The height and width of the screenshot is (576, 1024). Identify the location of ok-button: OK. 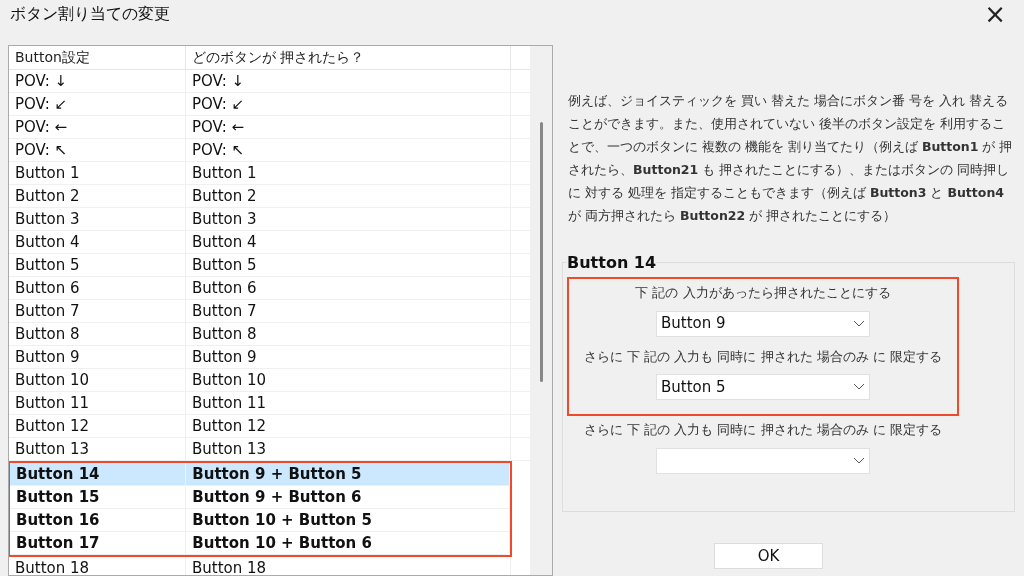
(768, 556).